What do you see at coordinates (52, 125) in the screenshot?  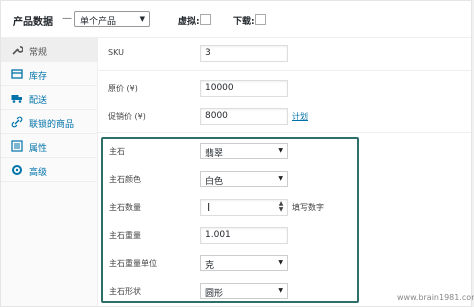 I see `tab-linked-products-label: 联锁的商品` at bounding box center [52, 125].